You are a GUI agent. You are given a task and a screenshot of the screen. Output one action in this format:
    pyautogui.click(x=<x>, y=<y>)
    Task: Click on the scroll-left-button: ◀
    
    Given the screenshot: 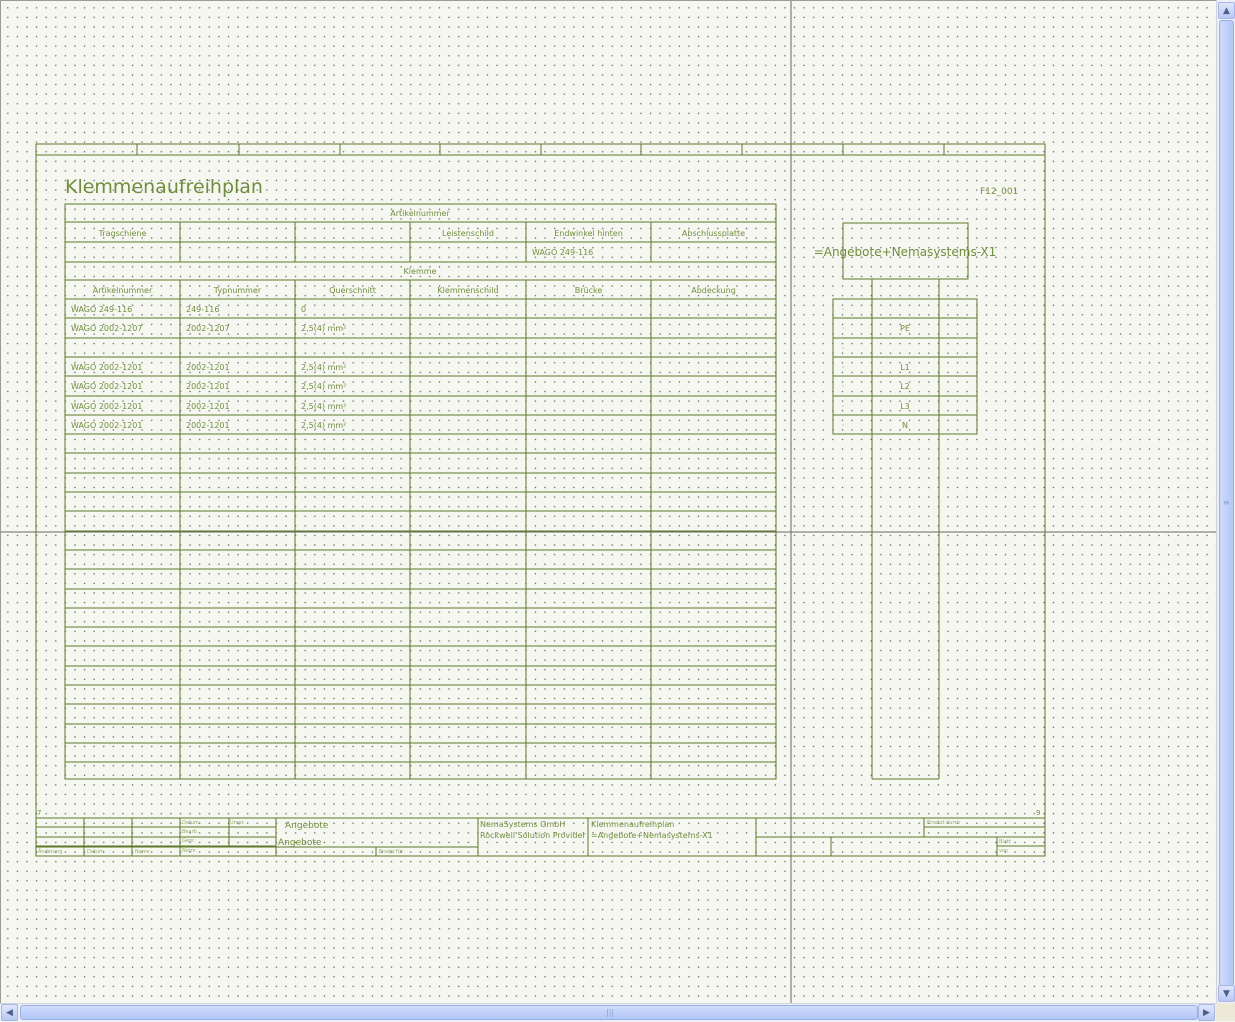 What is the action you would take?
    pyautogui.click(x=9, y=1012)
    